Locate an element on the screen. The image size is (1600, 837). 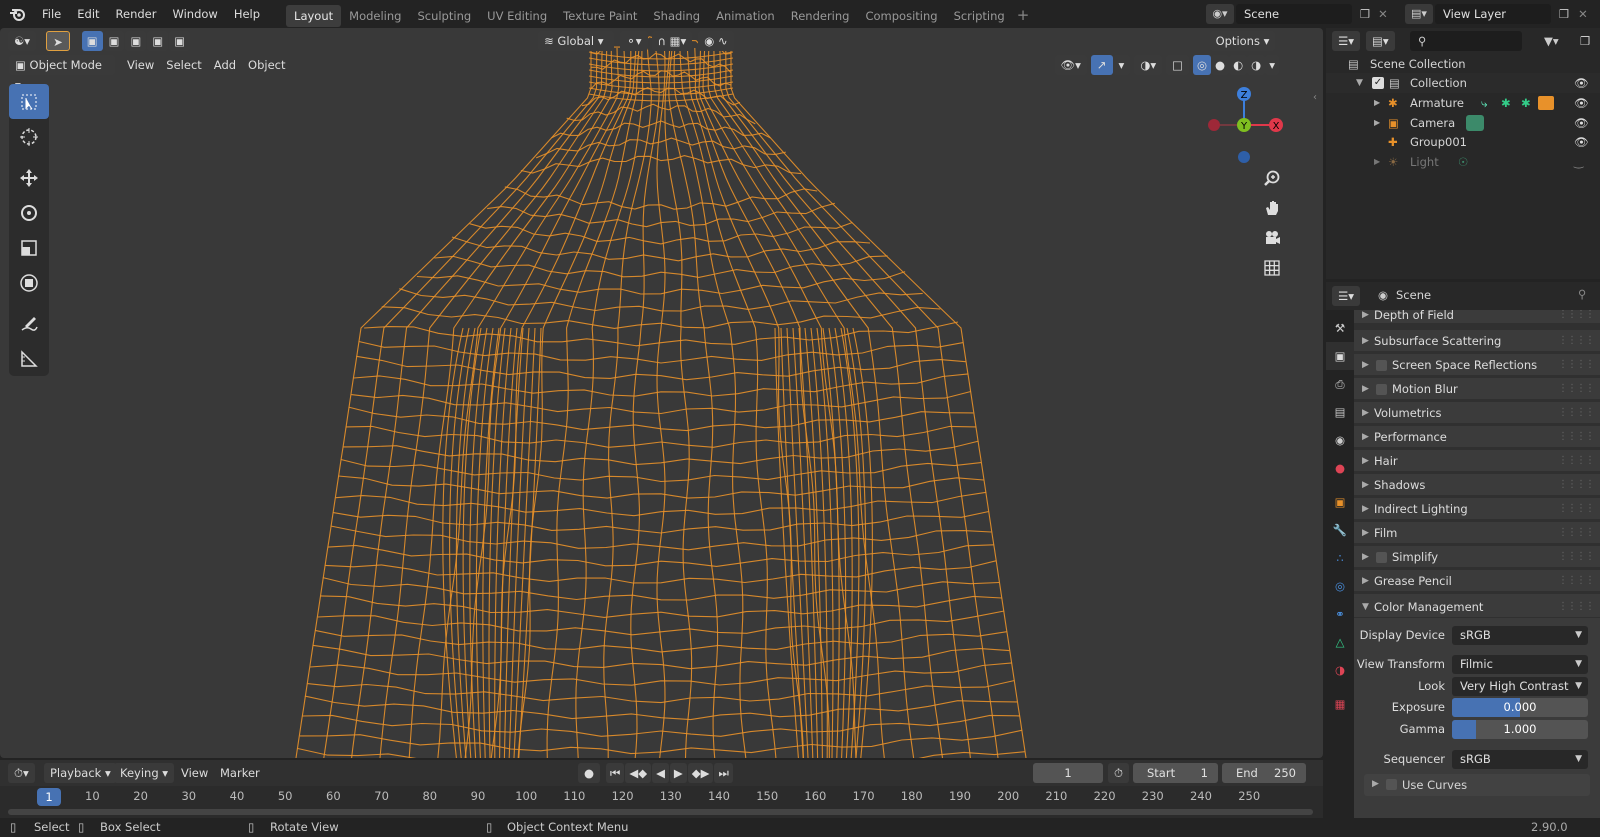
data-tab-icon: △ is located at coordinates (1340, 642).